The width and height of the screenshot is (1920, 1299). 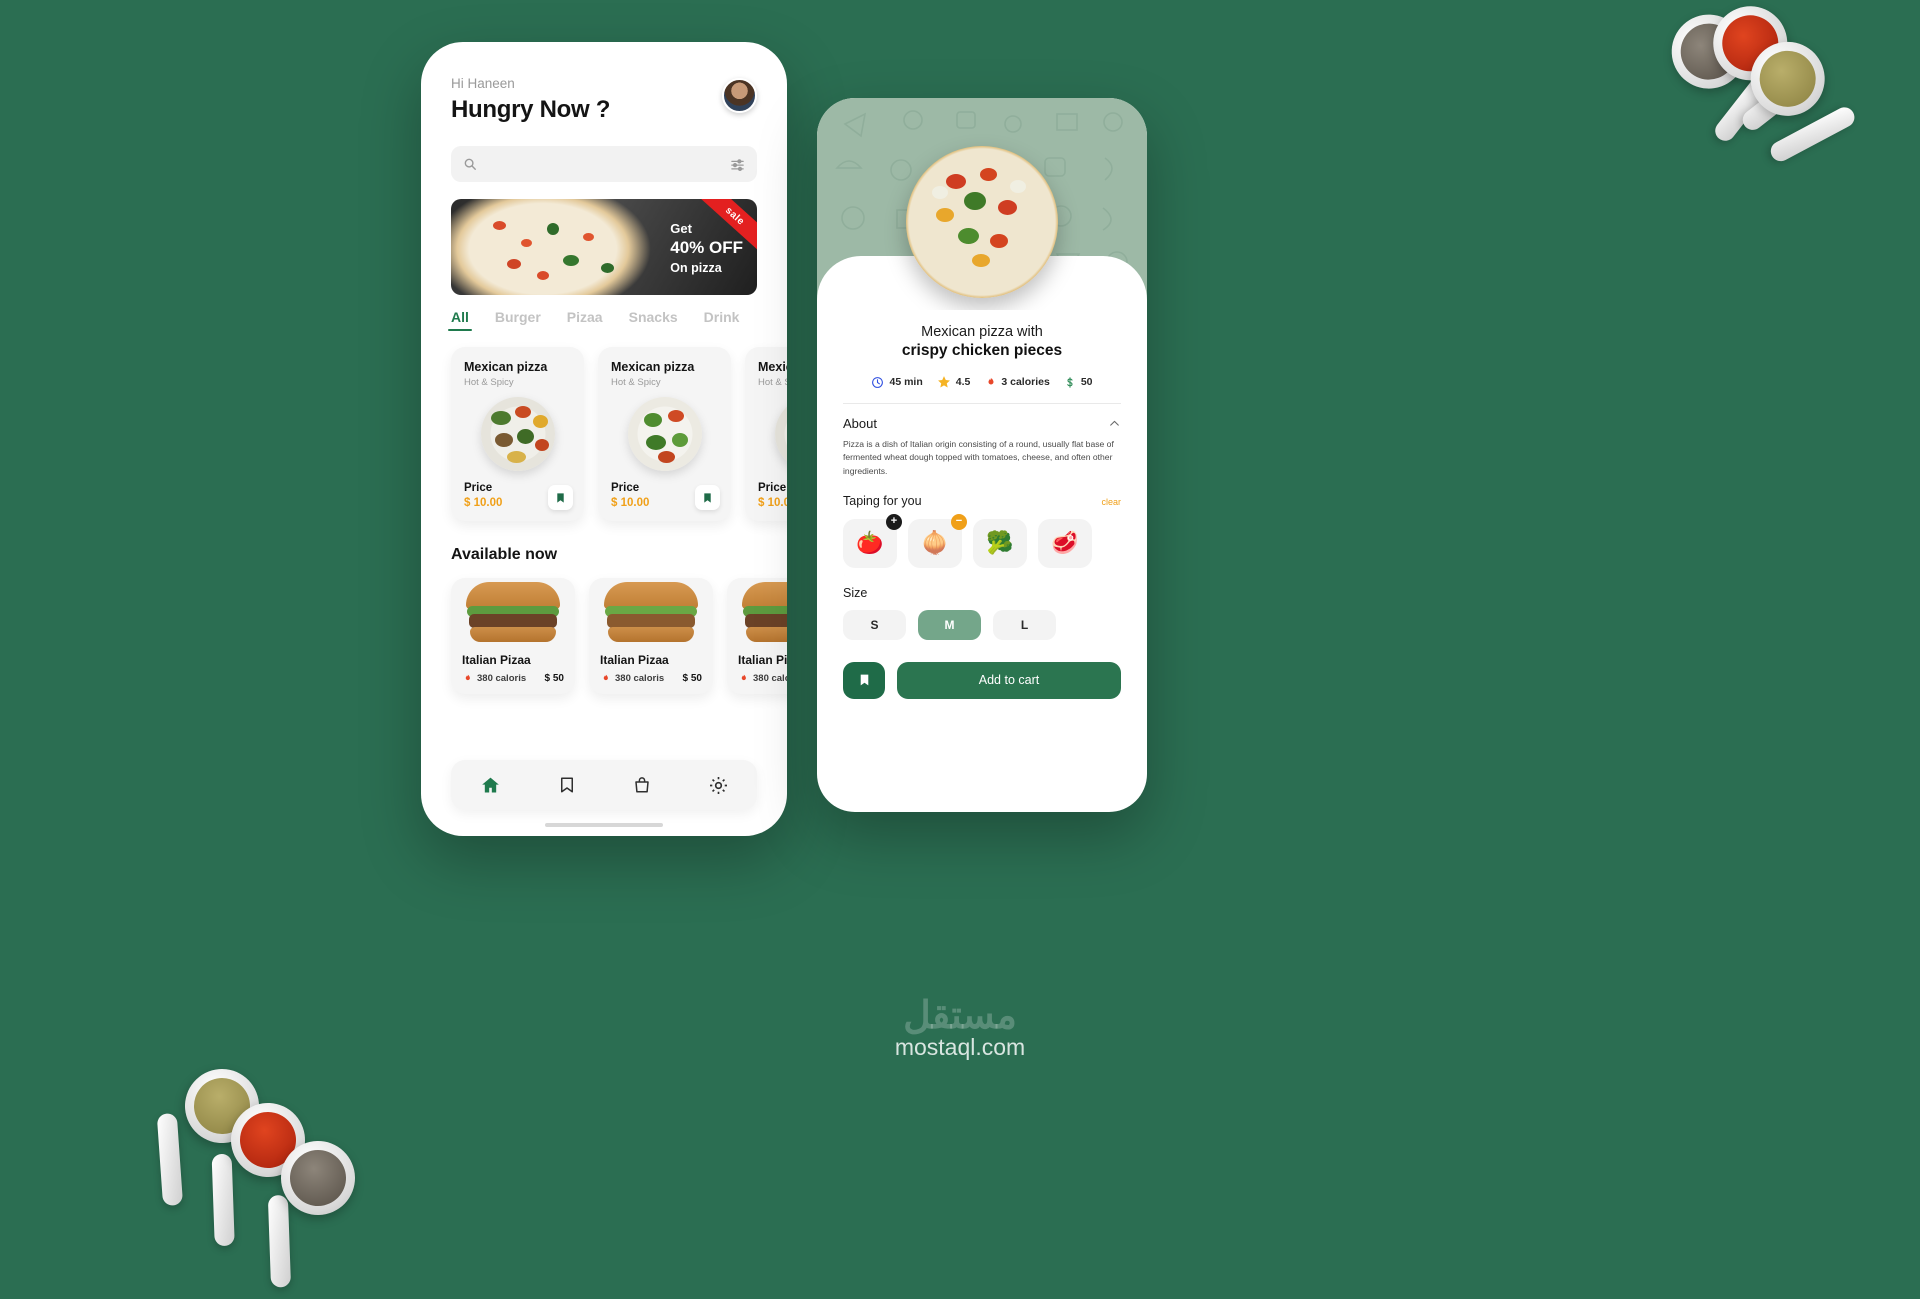 What do you see at coordinates (882, 500) in the screenshot?
I see `taping-title: Taping for you` at bounding box center [882, 500].